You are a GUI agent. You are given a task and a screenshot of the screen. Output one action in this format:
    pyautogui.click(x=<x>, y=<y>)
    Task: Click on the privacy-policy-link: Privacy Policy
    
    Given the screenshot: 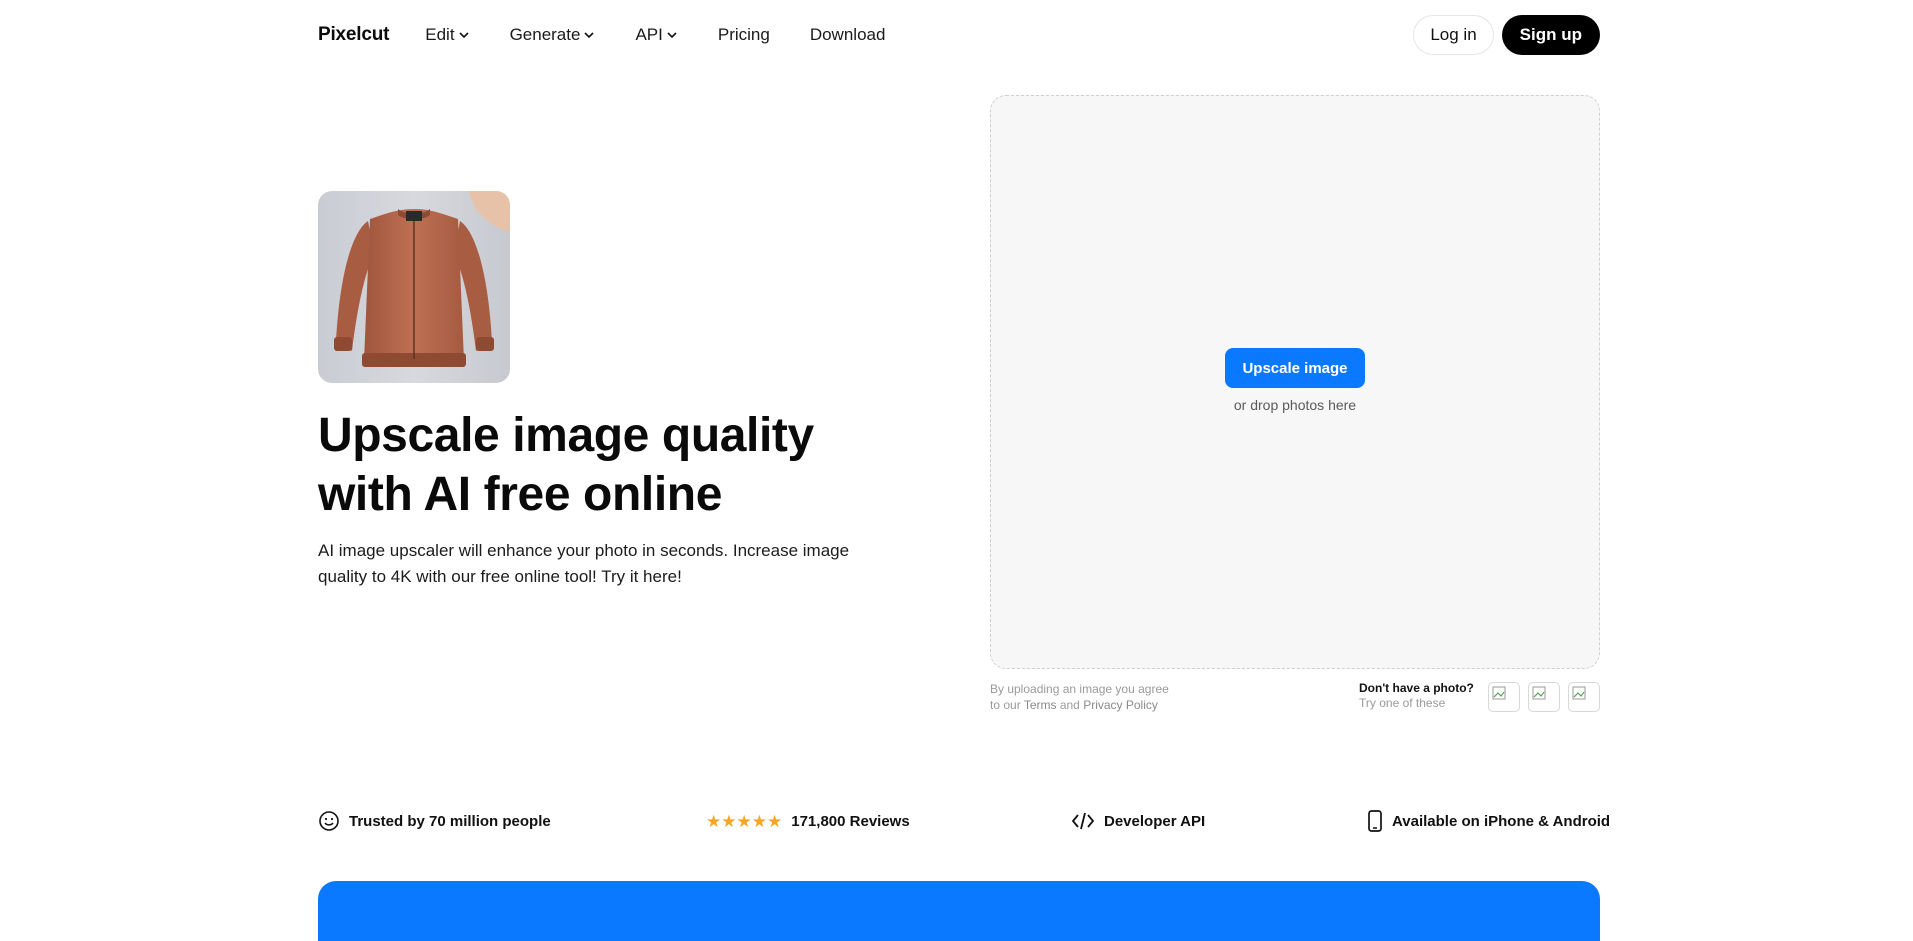 What is the action you would take?
    pyautogui.click(x=1120, y=705)
    